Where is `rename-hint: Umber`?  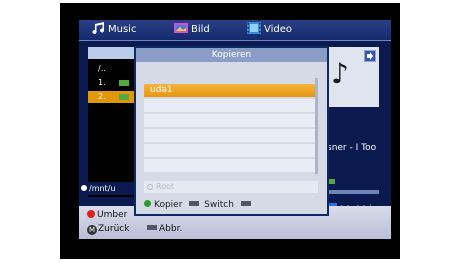
rename-hint: Umber is located at coordinates (107, 215).